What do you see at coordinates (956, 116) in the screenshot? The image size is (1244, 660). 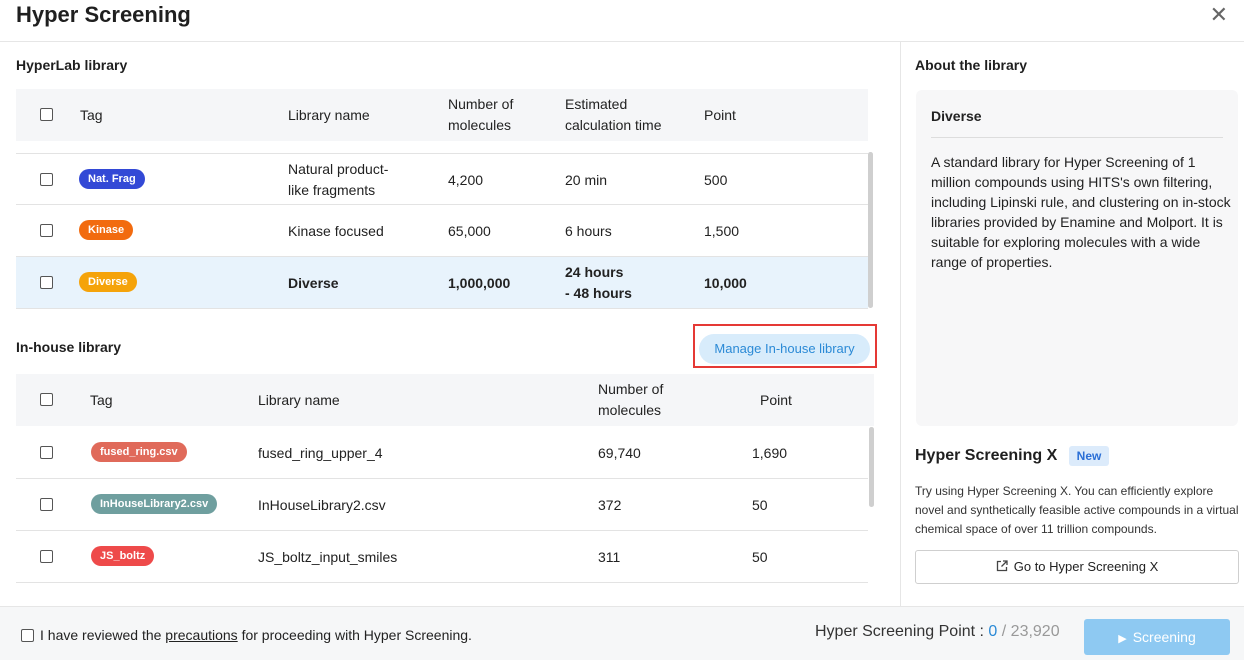 I see `about-library-name: Diverse` at bounding box center [956, 116].